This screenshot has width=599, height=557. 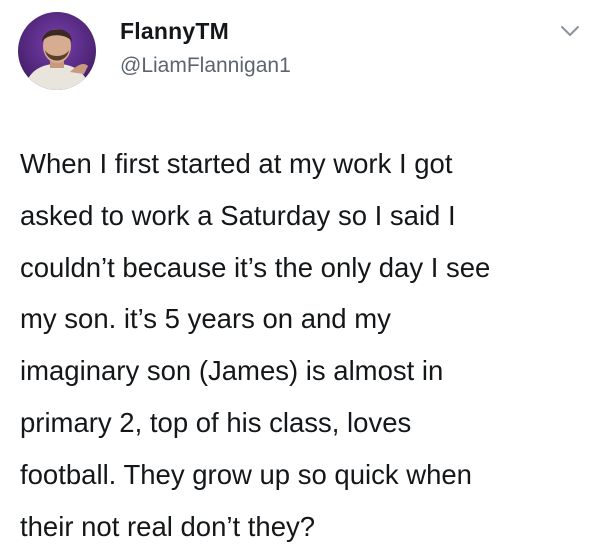 I want to click on avatar, so click(x=57, y=51).